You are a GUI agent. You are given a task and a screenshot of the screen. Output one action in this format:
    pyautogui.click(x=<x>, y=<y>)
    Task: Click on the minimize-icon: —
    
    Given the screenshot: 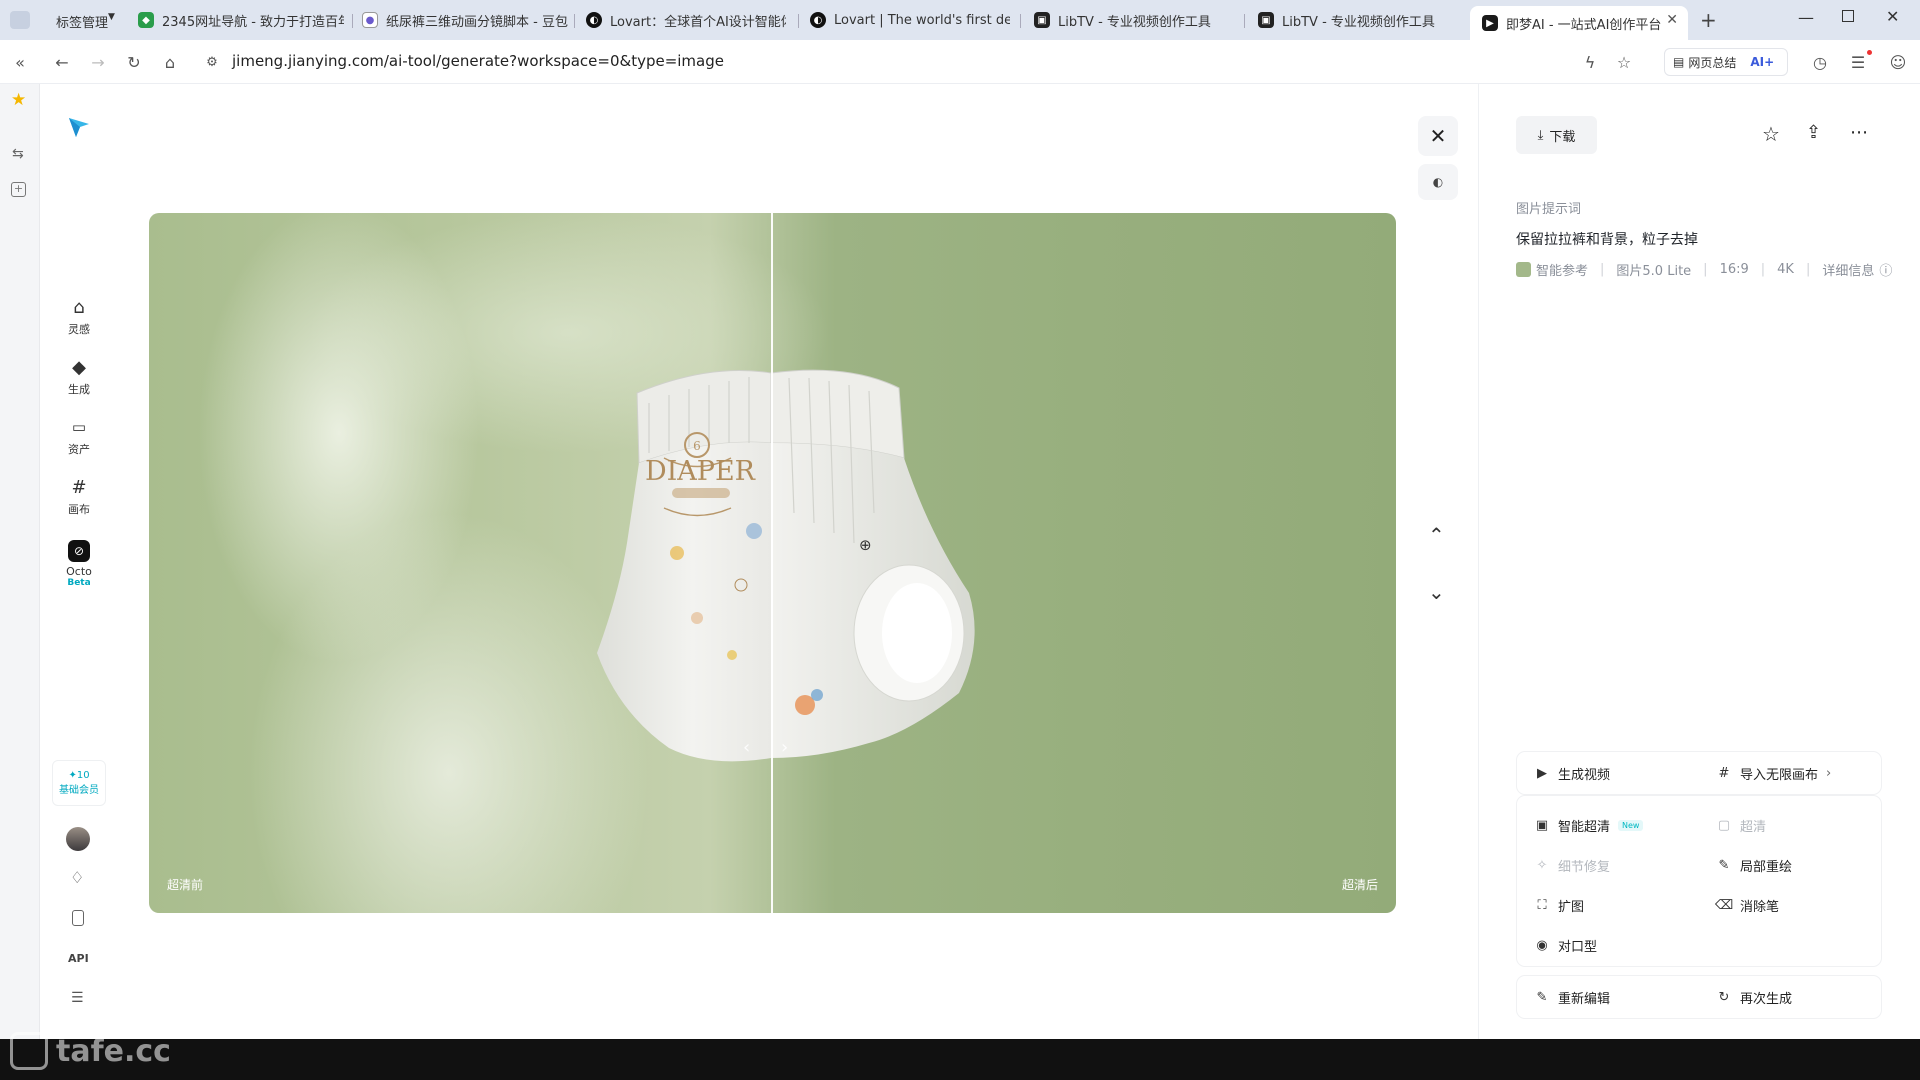 What is the action you would take?
    pyautogui.click(x=1806, y=17)
    